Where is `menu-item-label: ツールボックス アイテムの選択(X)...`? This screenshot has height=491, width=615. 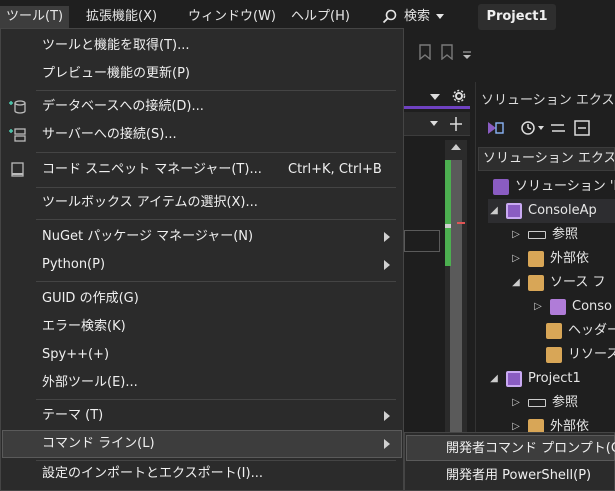
menu-item-label: ツールボックス アイテムの選択(X)... is located at coordinates (150, 202).